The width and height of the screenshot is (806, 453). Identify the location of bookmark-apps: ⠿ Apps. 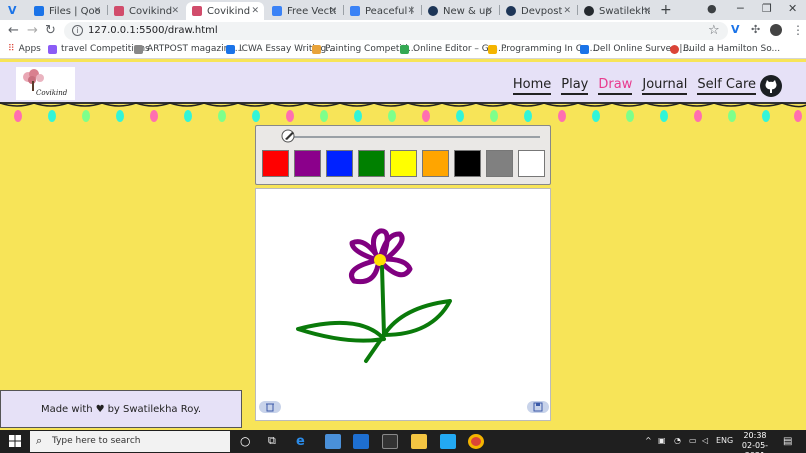
(24, 49).